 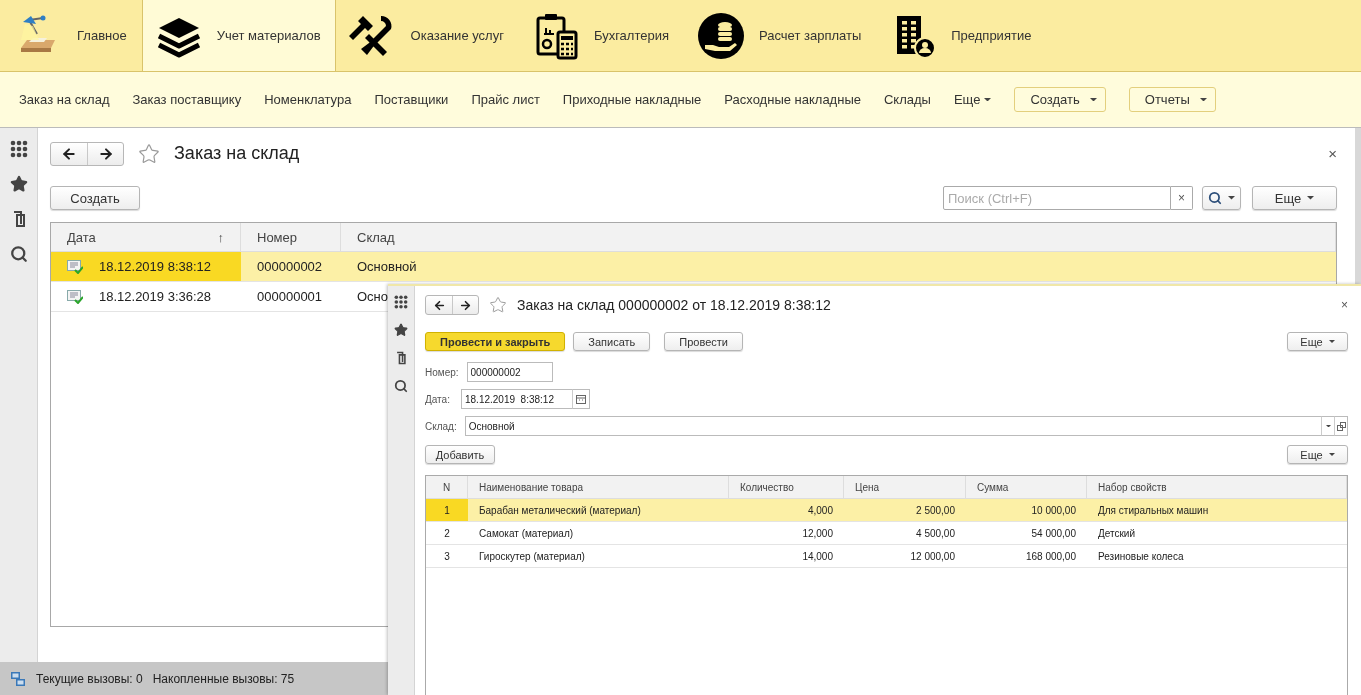 What do you see at coordinates (1217, 487) in the screenshot?
I see `column-header: Набор свойств` at bounding box center [1217, 487].